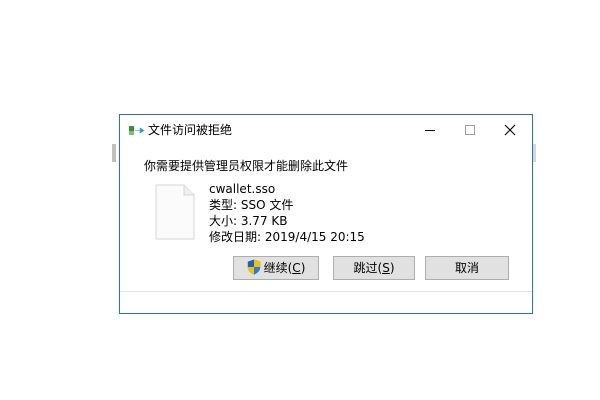  What do you see at coordinates (246, 166) in the screenshot?
I see `permission-message: 你需要提供管理员权限才能删除此文件` at bounding box center [246, 166].